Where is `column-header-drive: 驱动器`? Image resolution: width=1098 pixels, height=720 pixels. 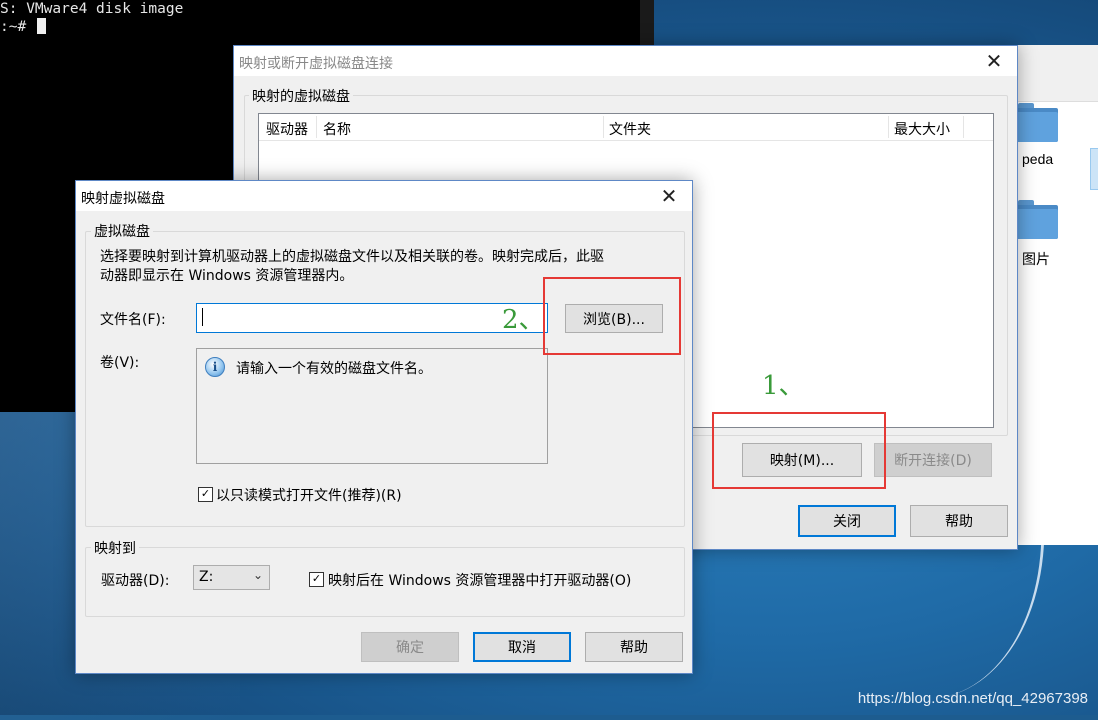
column-header-drive: 驱动器 is located at coordinates (287, 129).